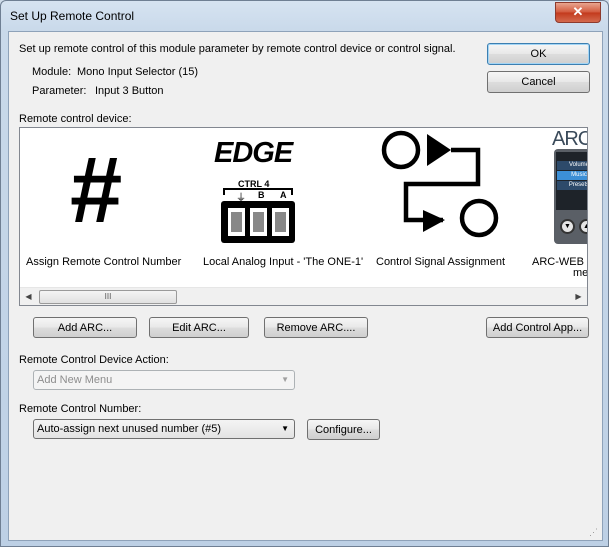 This screenshot has width=609, height=547. Describe the element at coordinates (578, 296) in the screenshot. I see `scroll-right-icon: ▶` at that location.